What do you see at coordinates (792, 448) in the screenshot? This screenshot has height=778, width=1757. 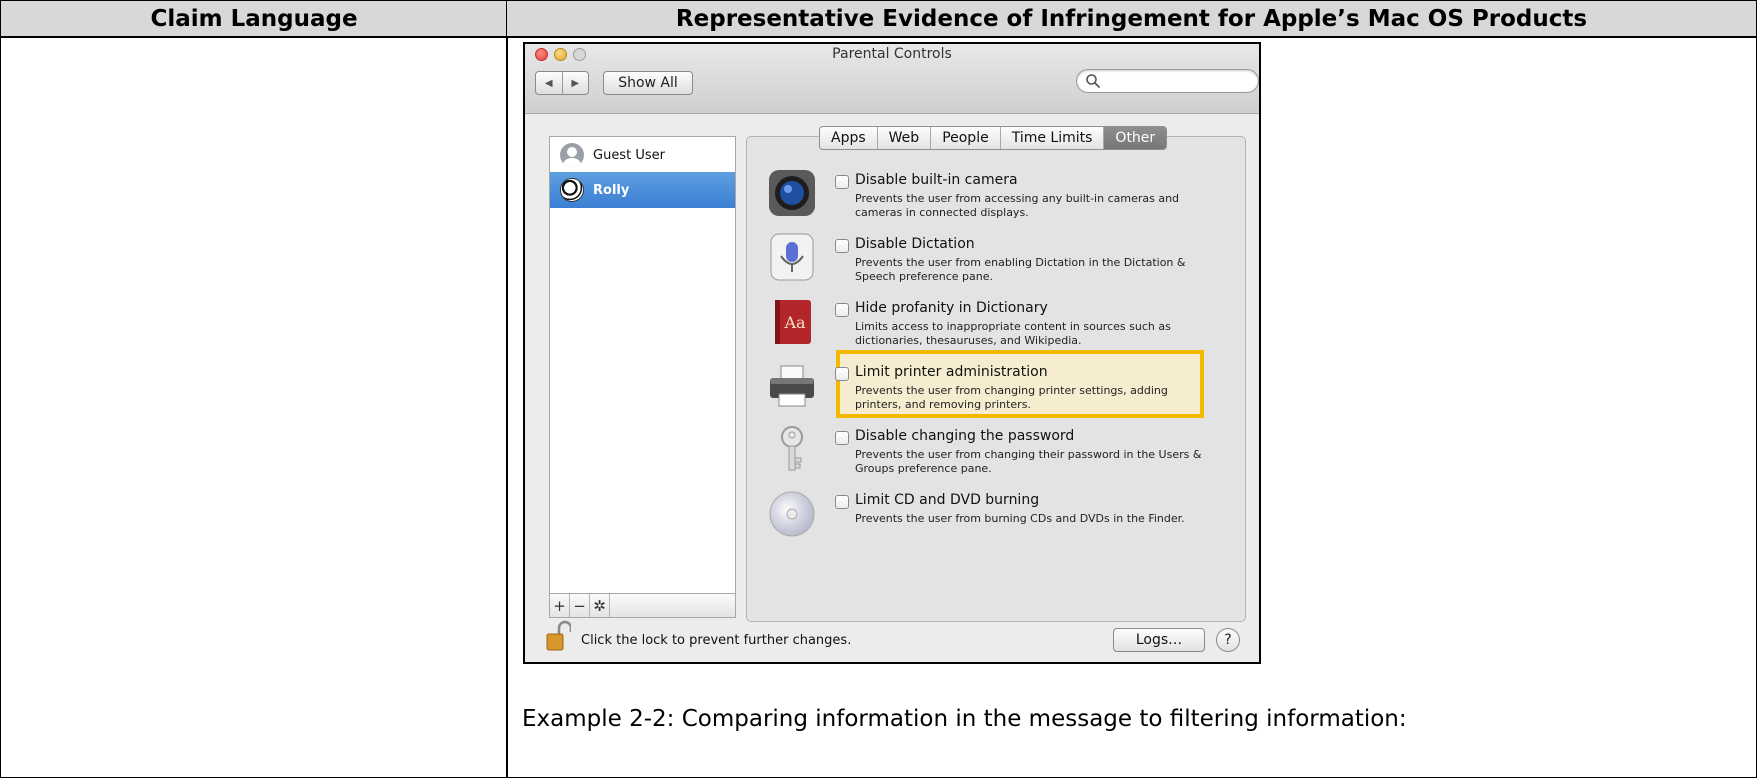 I see `key-icon` at bounding box center [792, 448].